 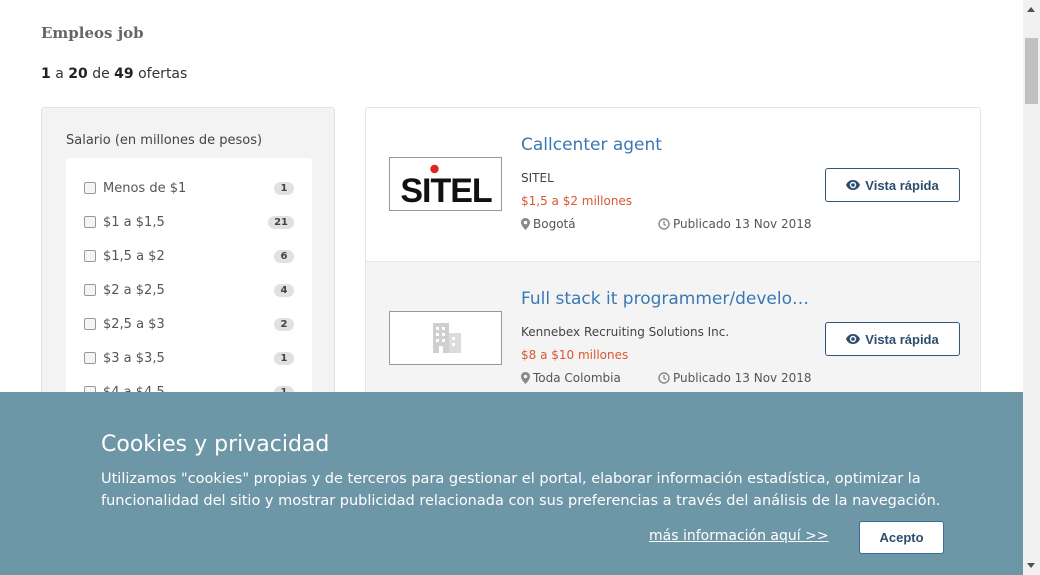 I want to click on results-sep: de, so click(x=101, y=74).